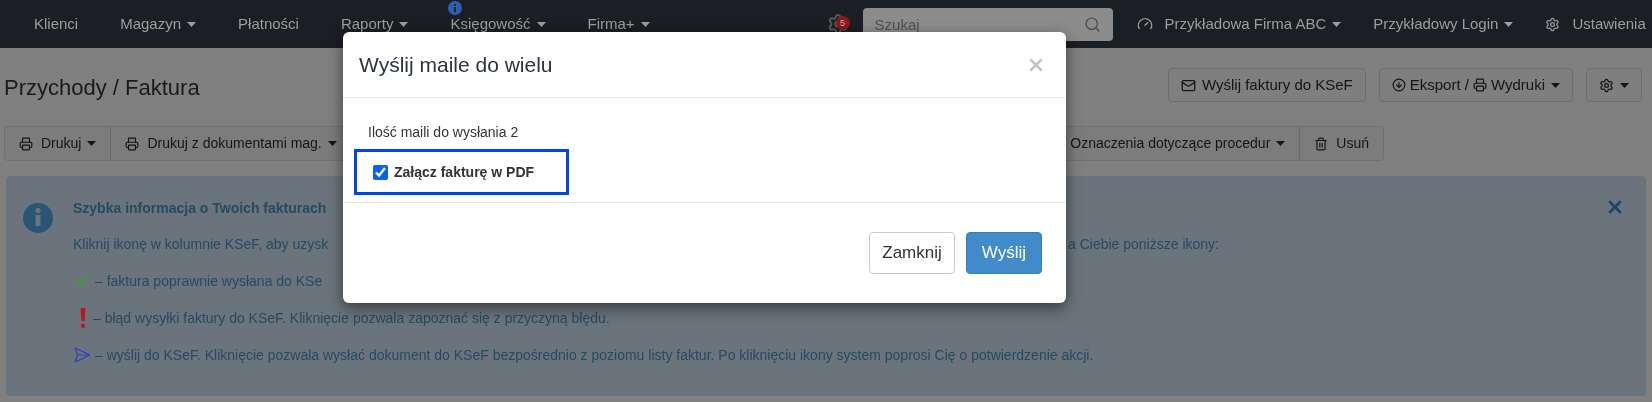 The width and height of the screenshot is (1652, 402). I want to click on nav-link: Magazyn, so click(158, 24).